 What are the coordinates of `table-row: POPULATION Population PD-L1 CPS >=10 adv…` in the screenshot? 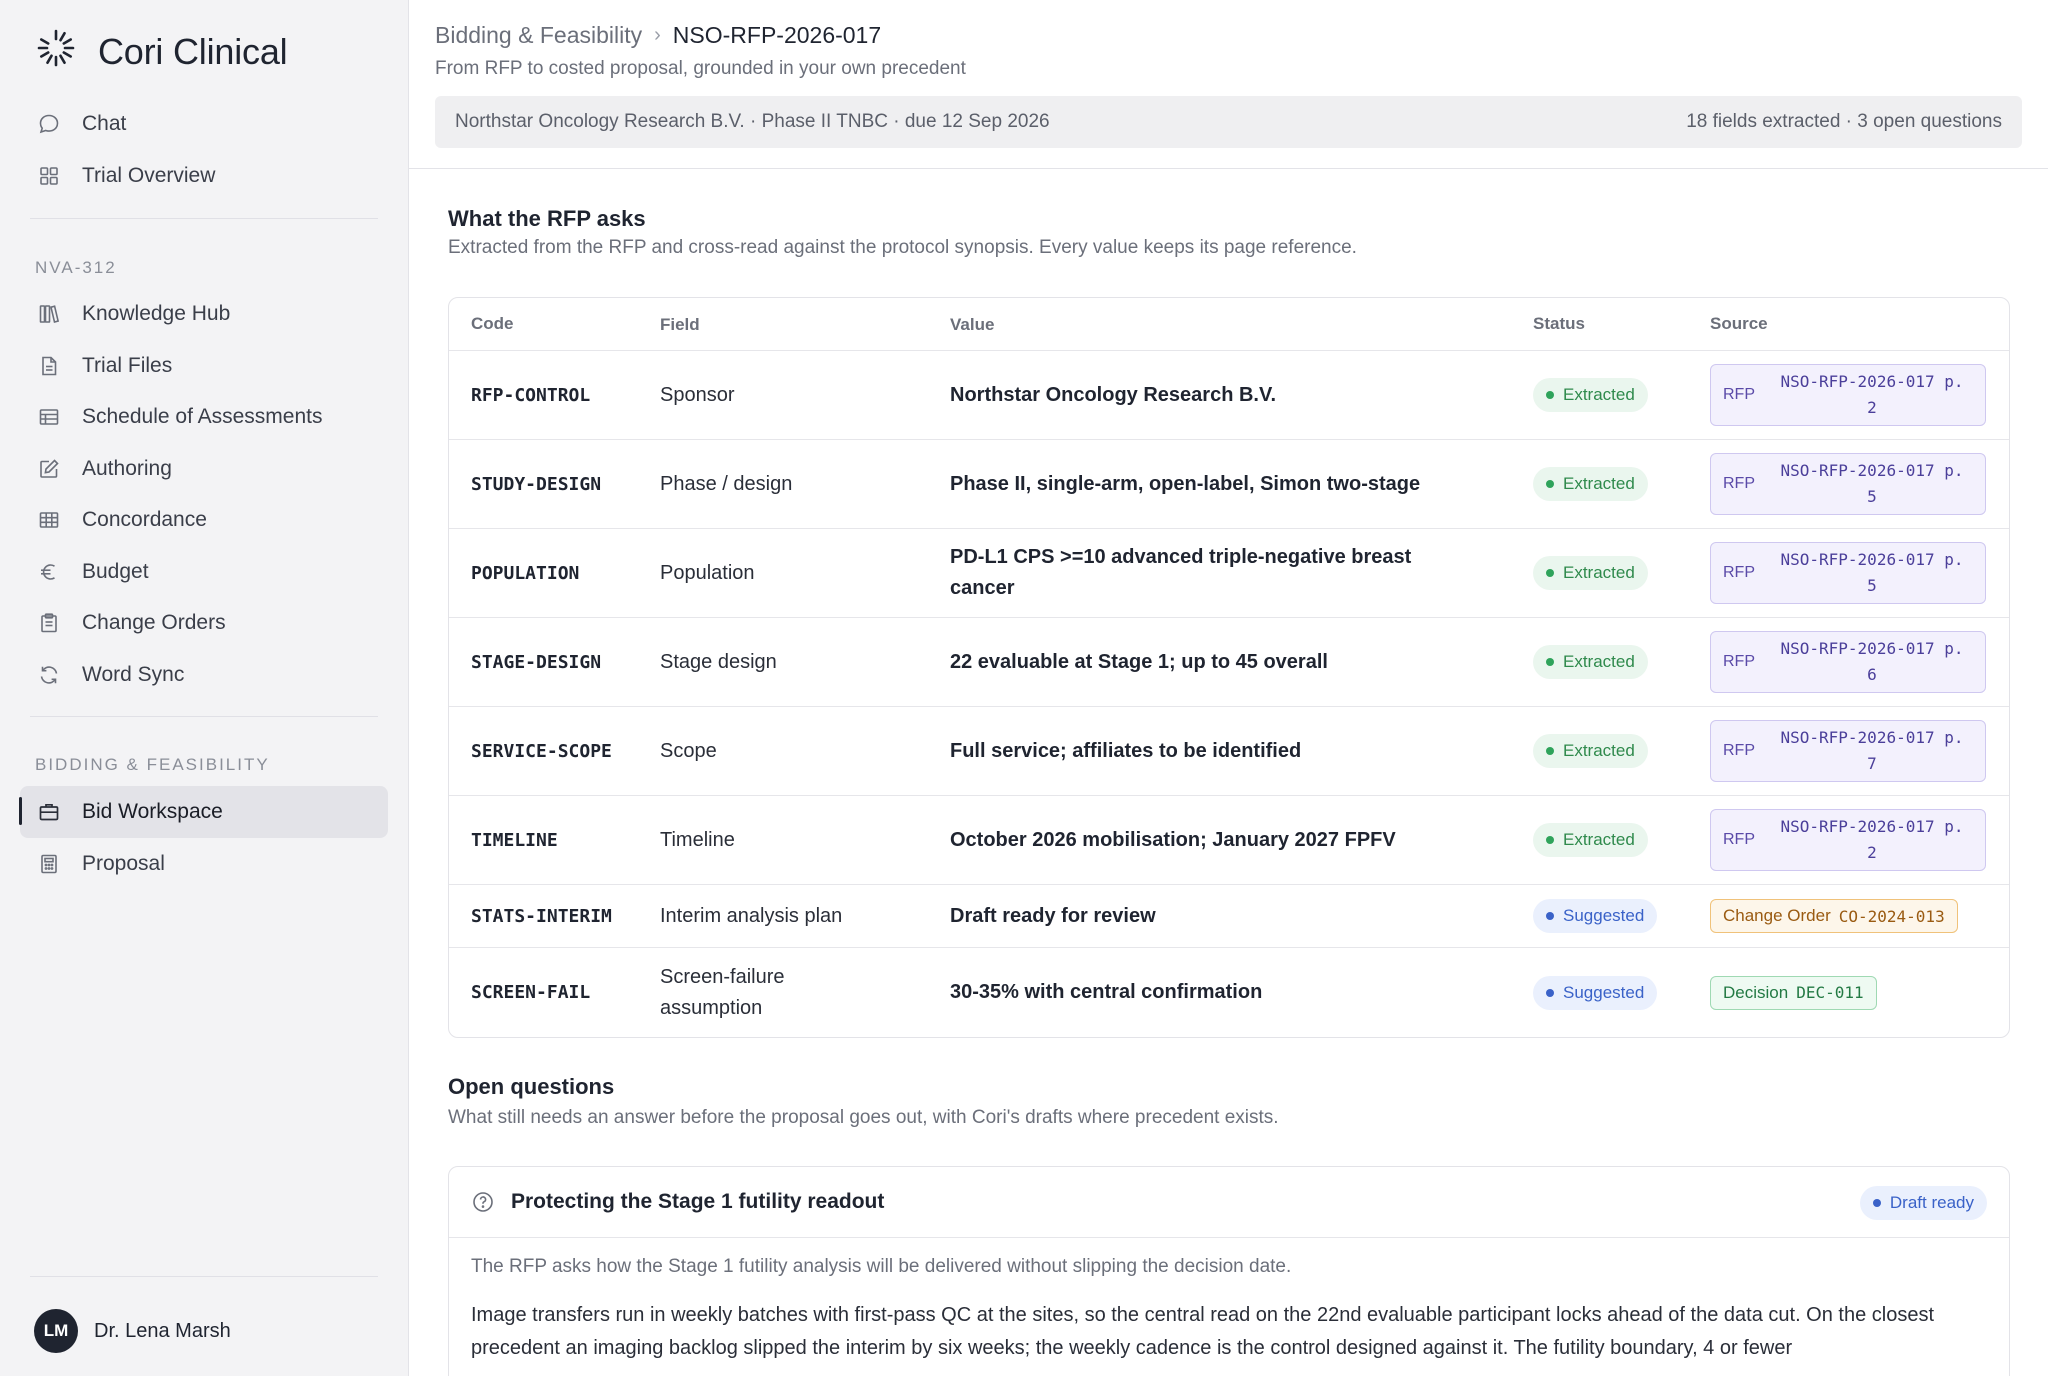 It's located at (1229, 573).